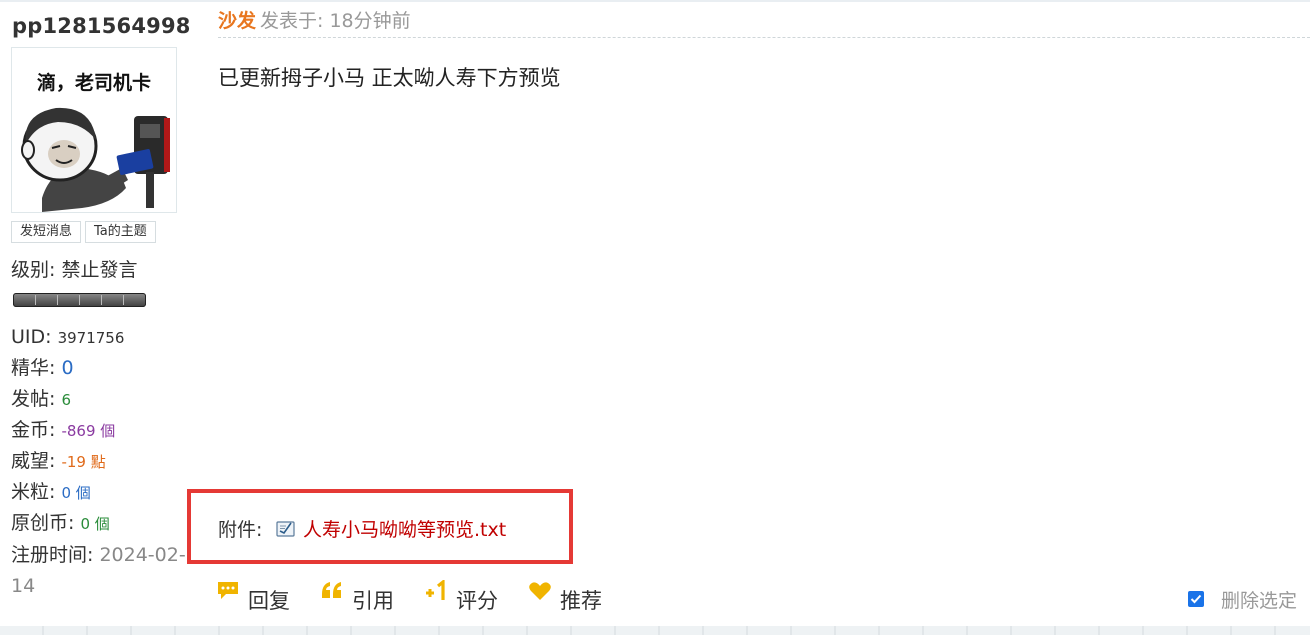  Describe the element at coordinates (285, 529) in the screenshot. I see `text-file-icon` at that location.